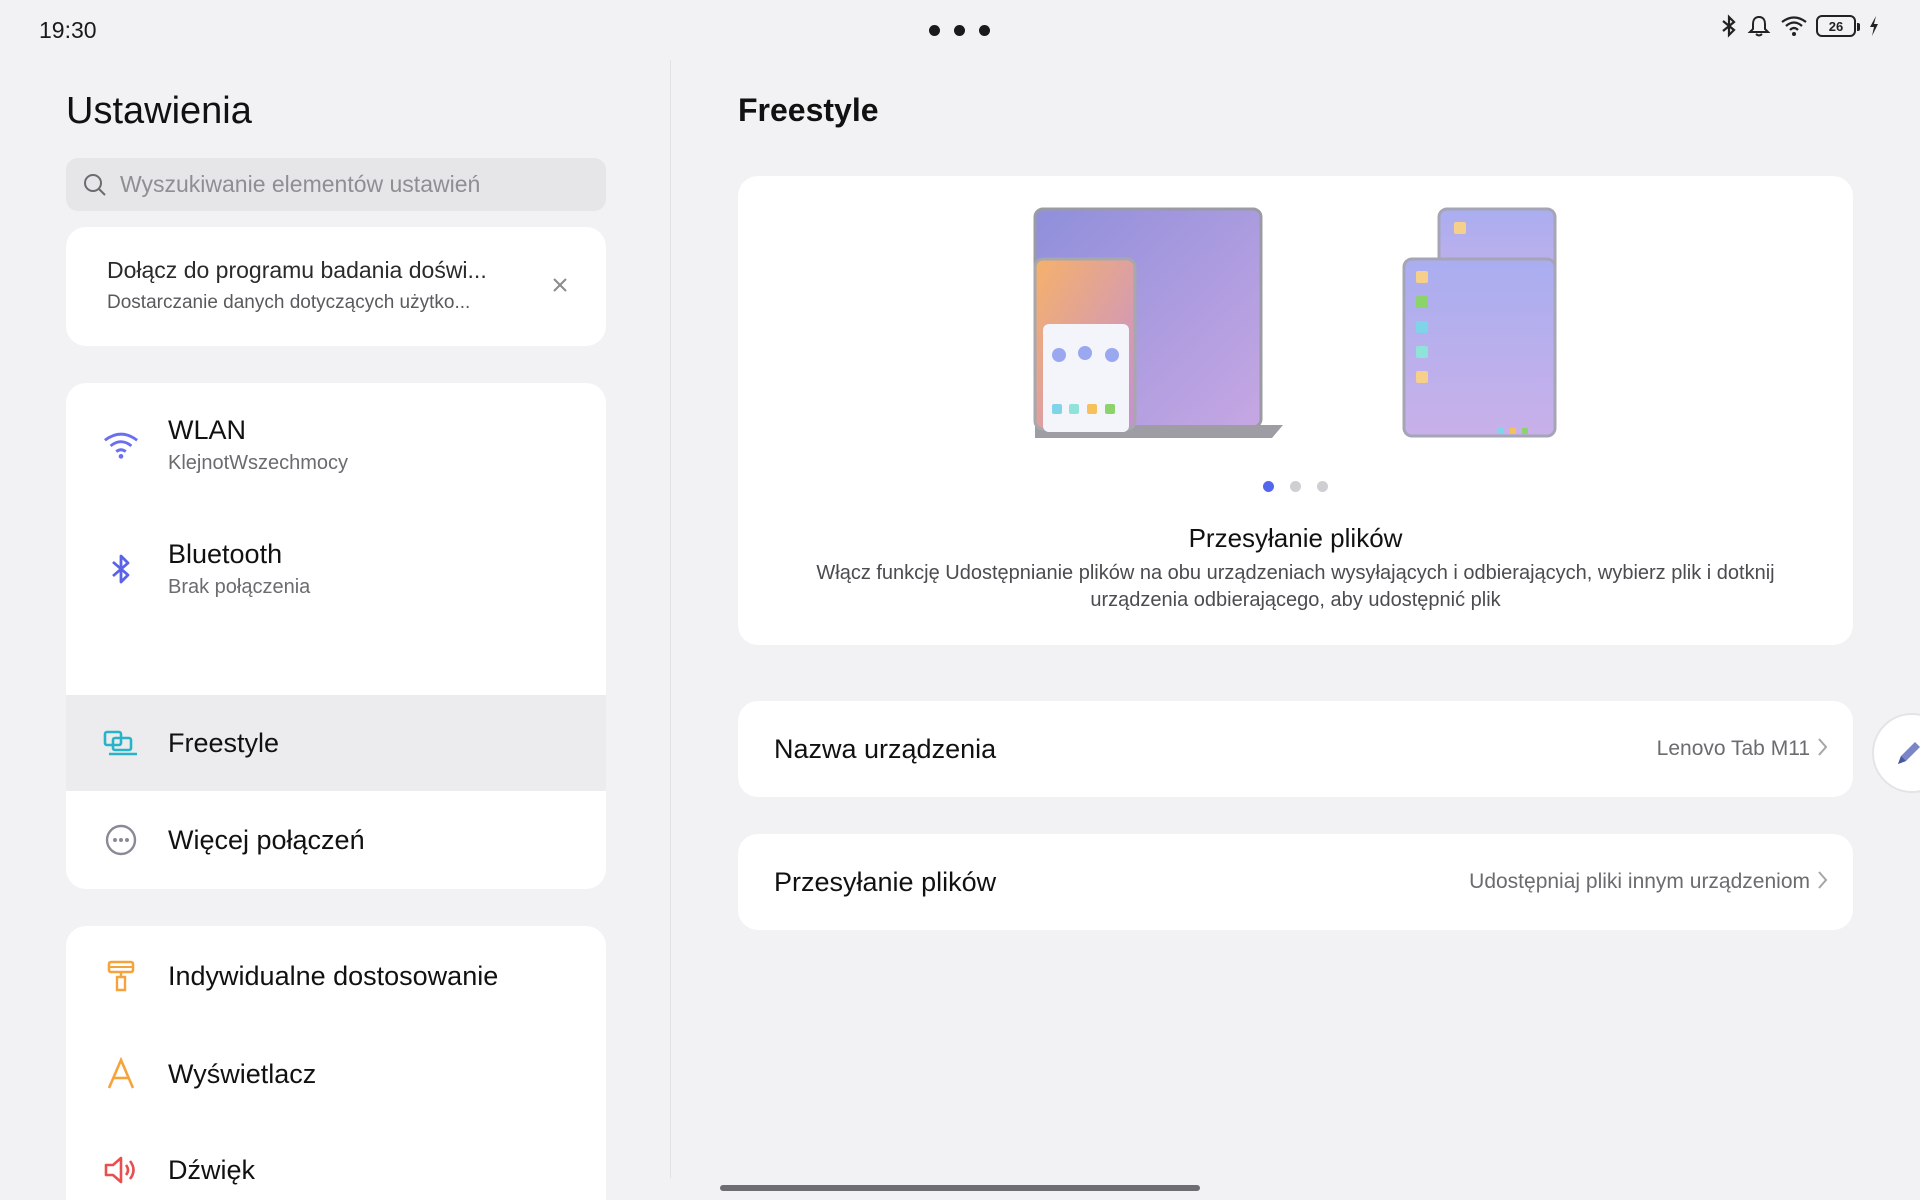 This screenshot has height=1200, width=1920. I want to click on carousel-title: Przesyłanie plików, so click(1295, 538).